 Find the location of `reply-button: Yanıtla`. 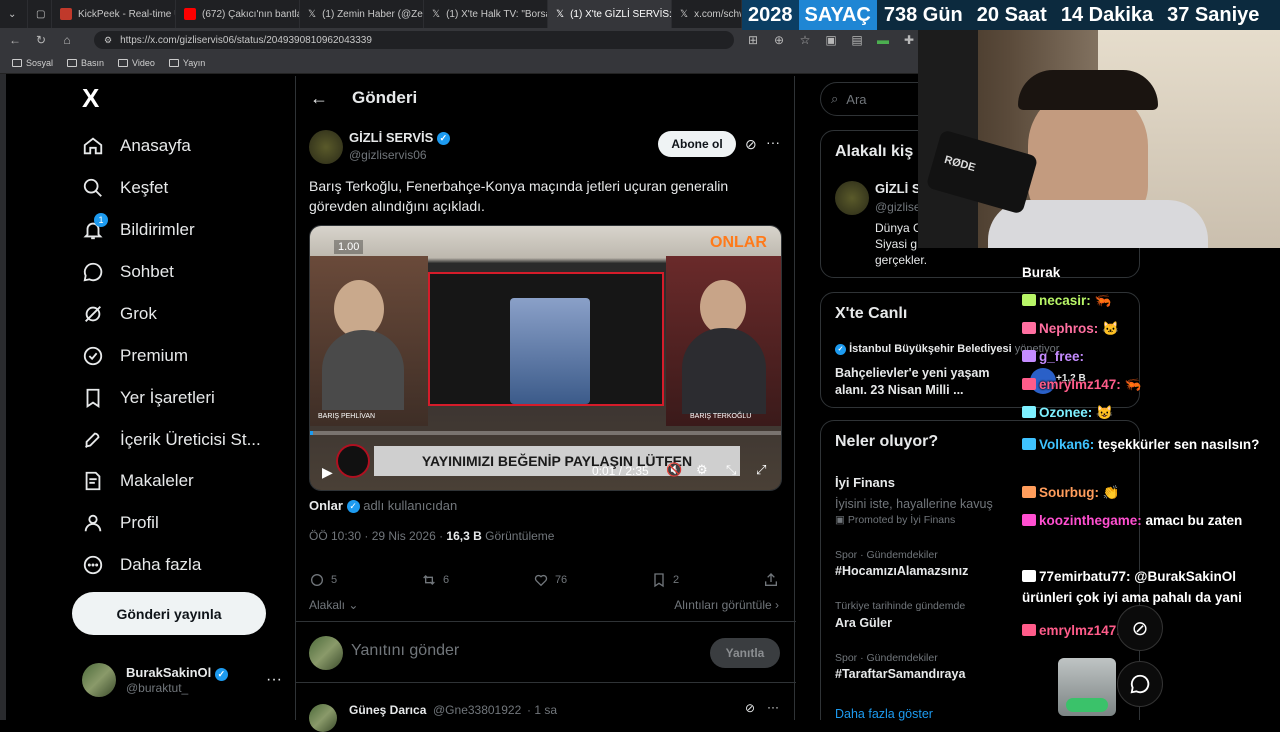

reply-button: Yanıtla is located at coordinates (745, 653).